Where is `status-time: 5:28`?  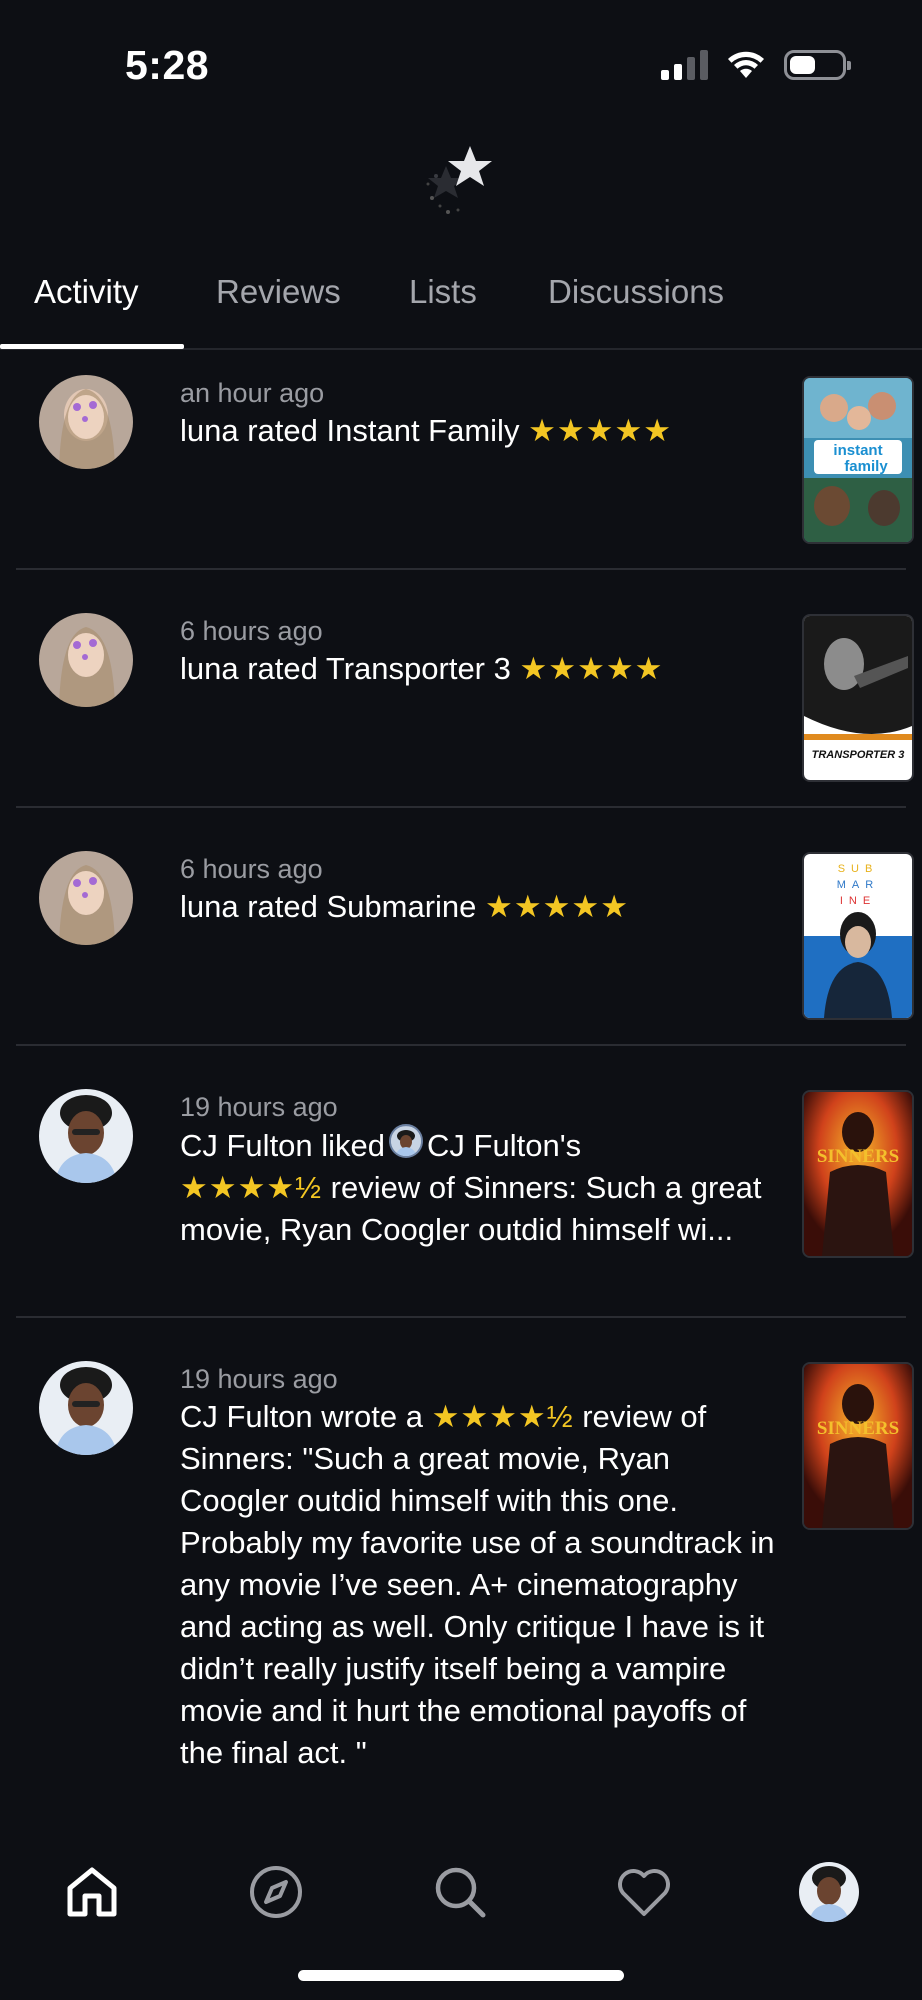 status-time: 5:28 is located at coordinates (167, 65).